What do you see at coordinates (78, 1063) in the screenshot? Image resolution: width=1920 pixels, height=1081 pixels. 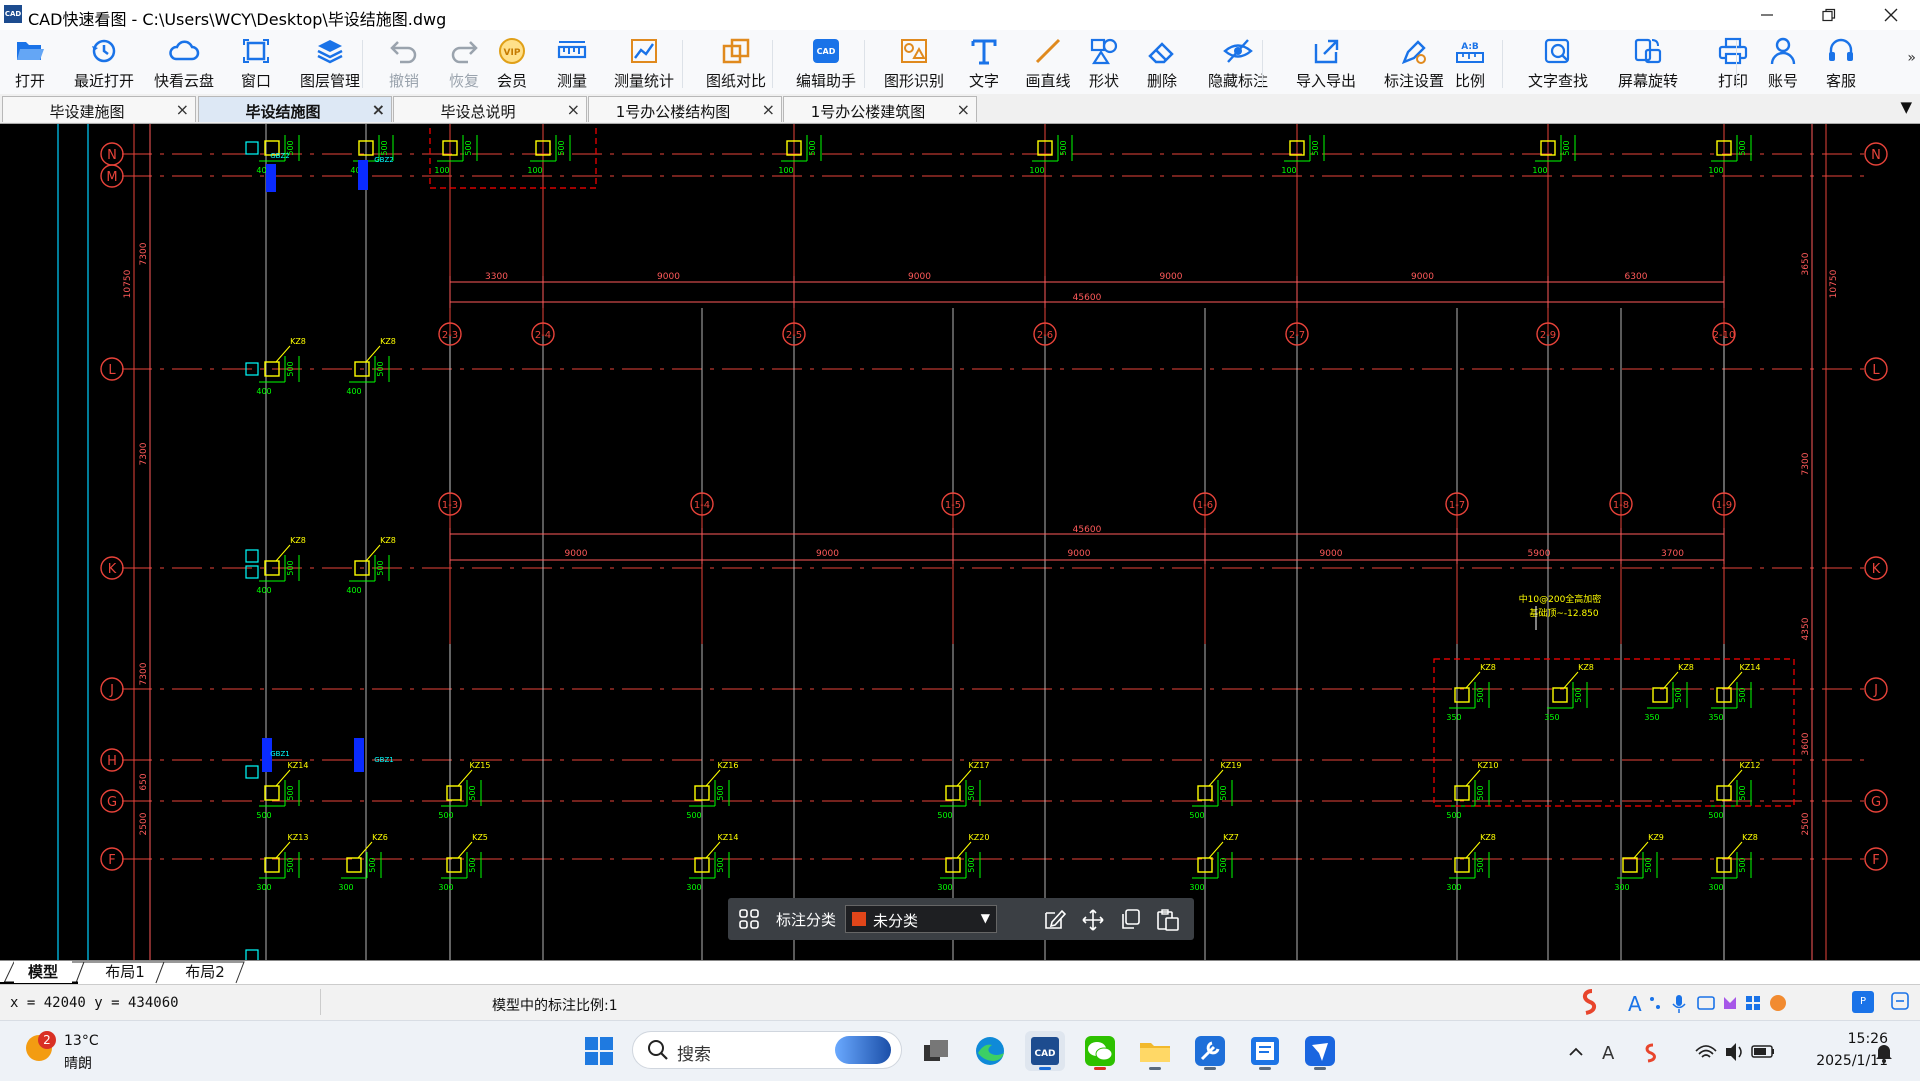 I see `weather-description: 晴朗` at bounding box center [78, 1063].